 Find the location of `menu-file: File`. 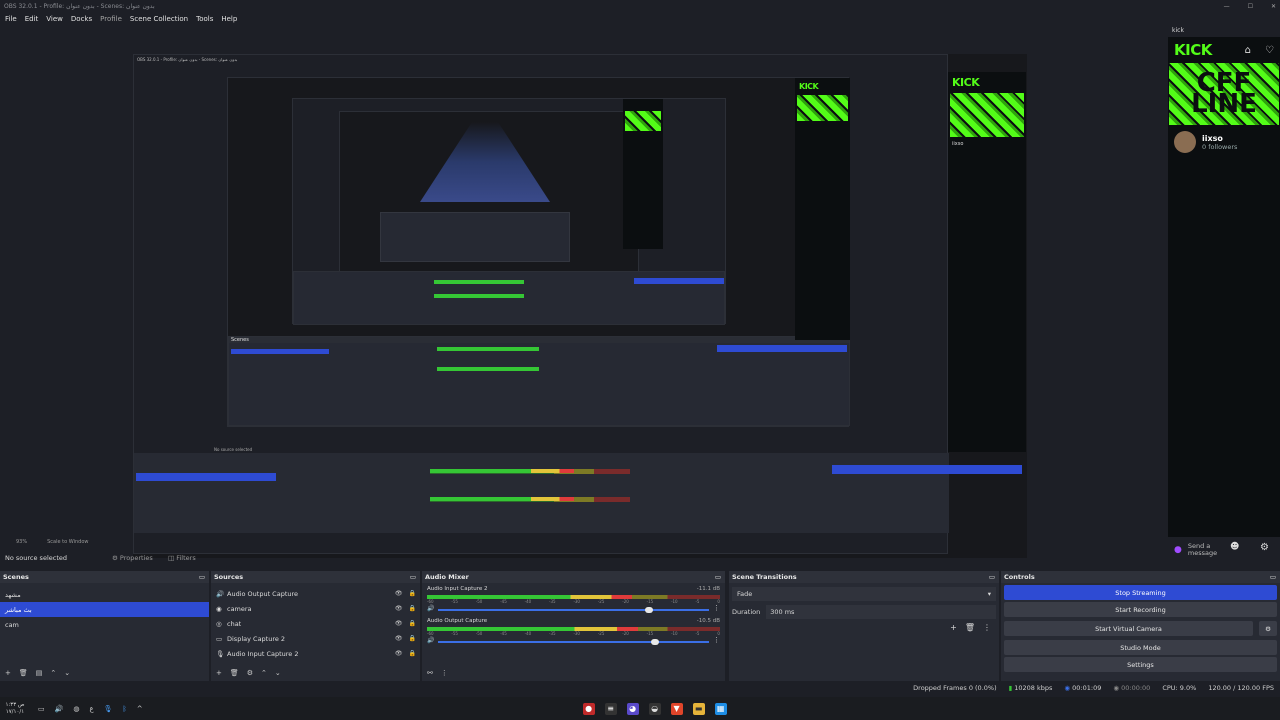

menu-file: File is located at coordinates (11, 19).